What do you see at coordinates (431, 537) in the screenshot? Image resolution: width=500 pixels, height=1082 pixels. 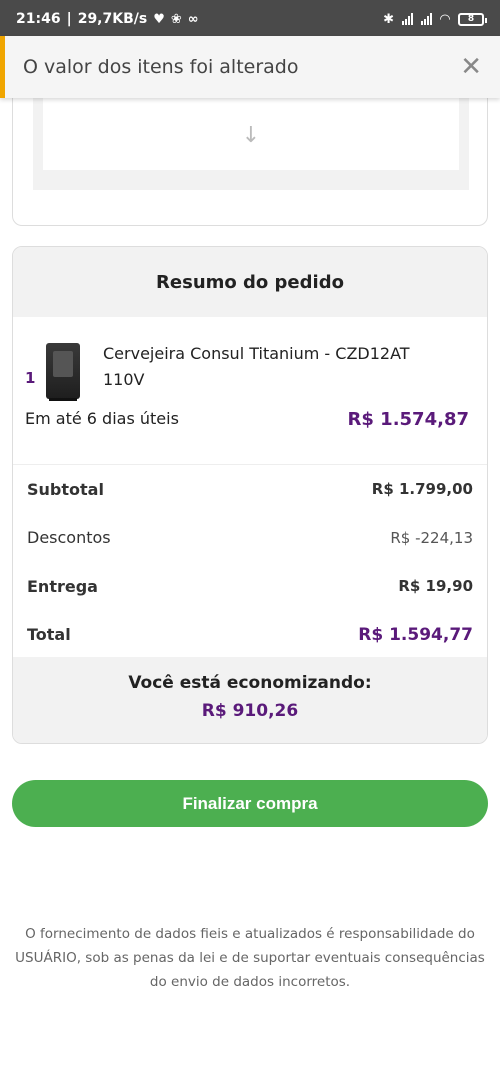 I see `discount-value: R$ -224,13` at bounding box center [431, 537].